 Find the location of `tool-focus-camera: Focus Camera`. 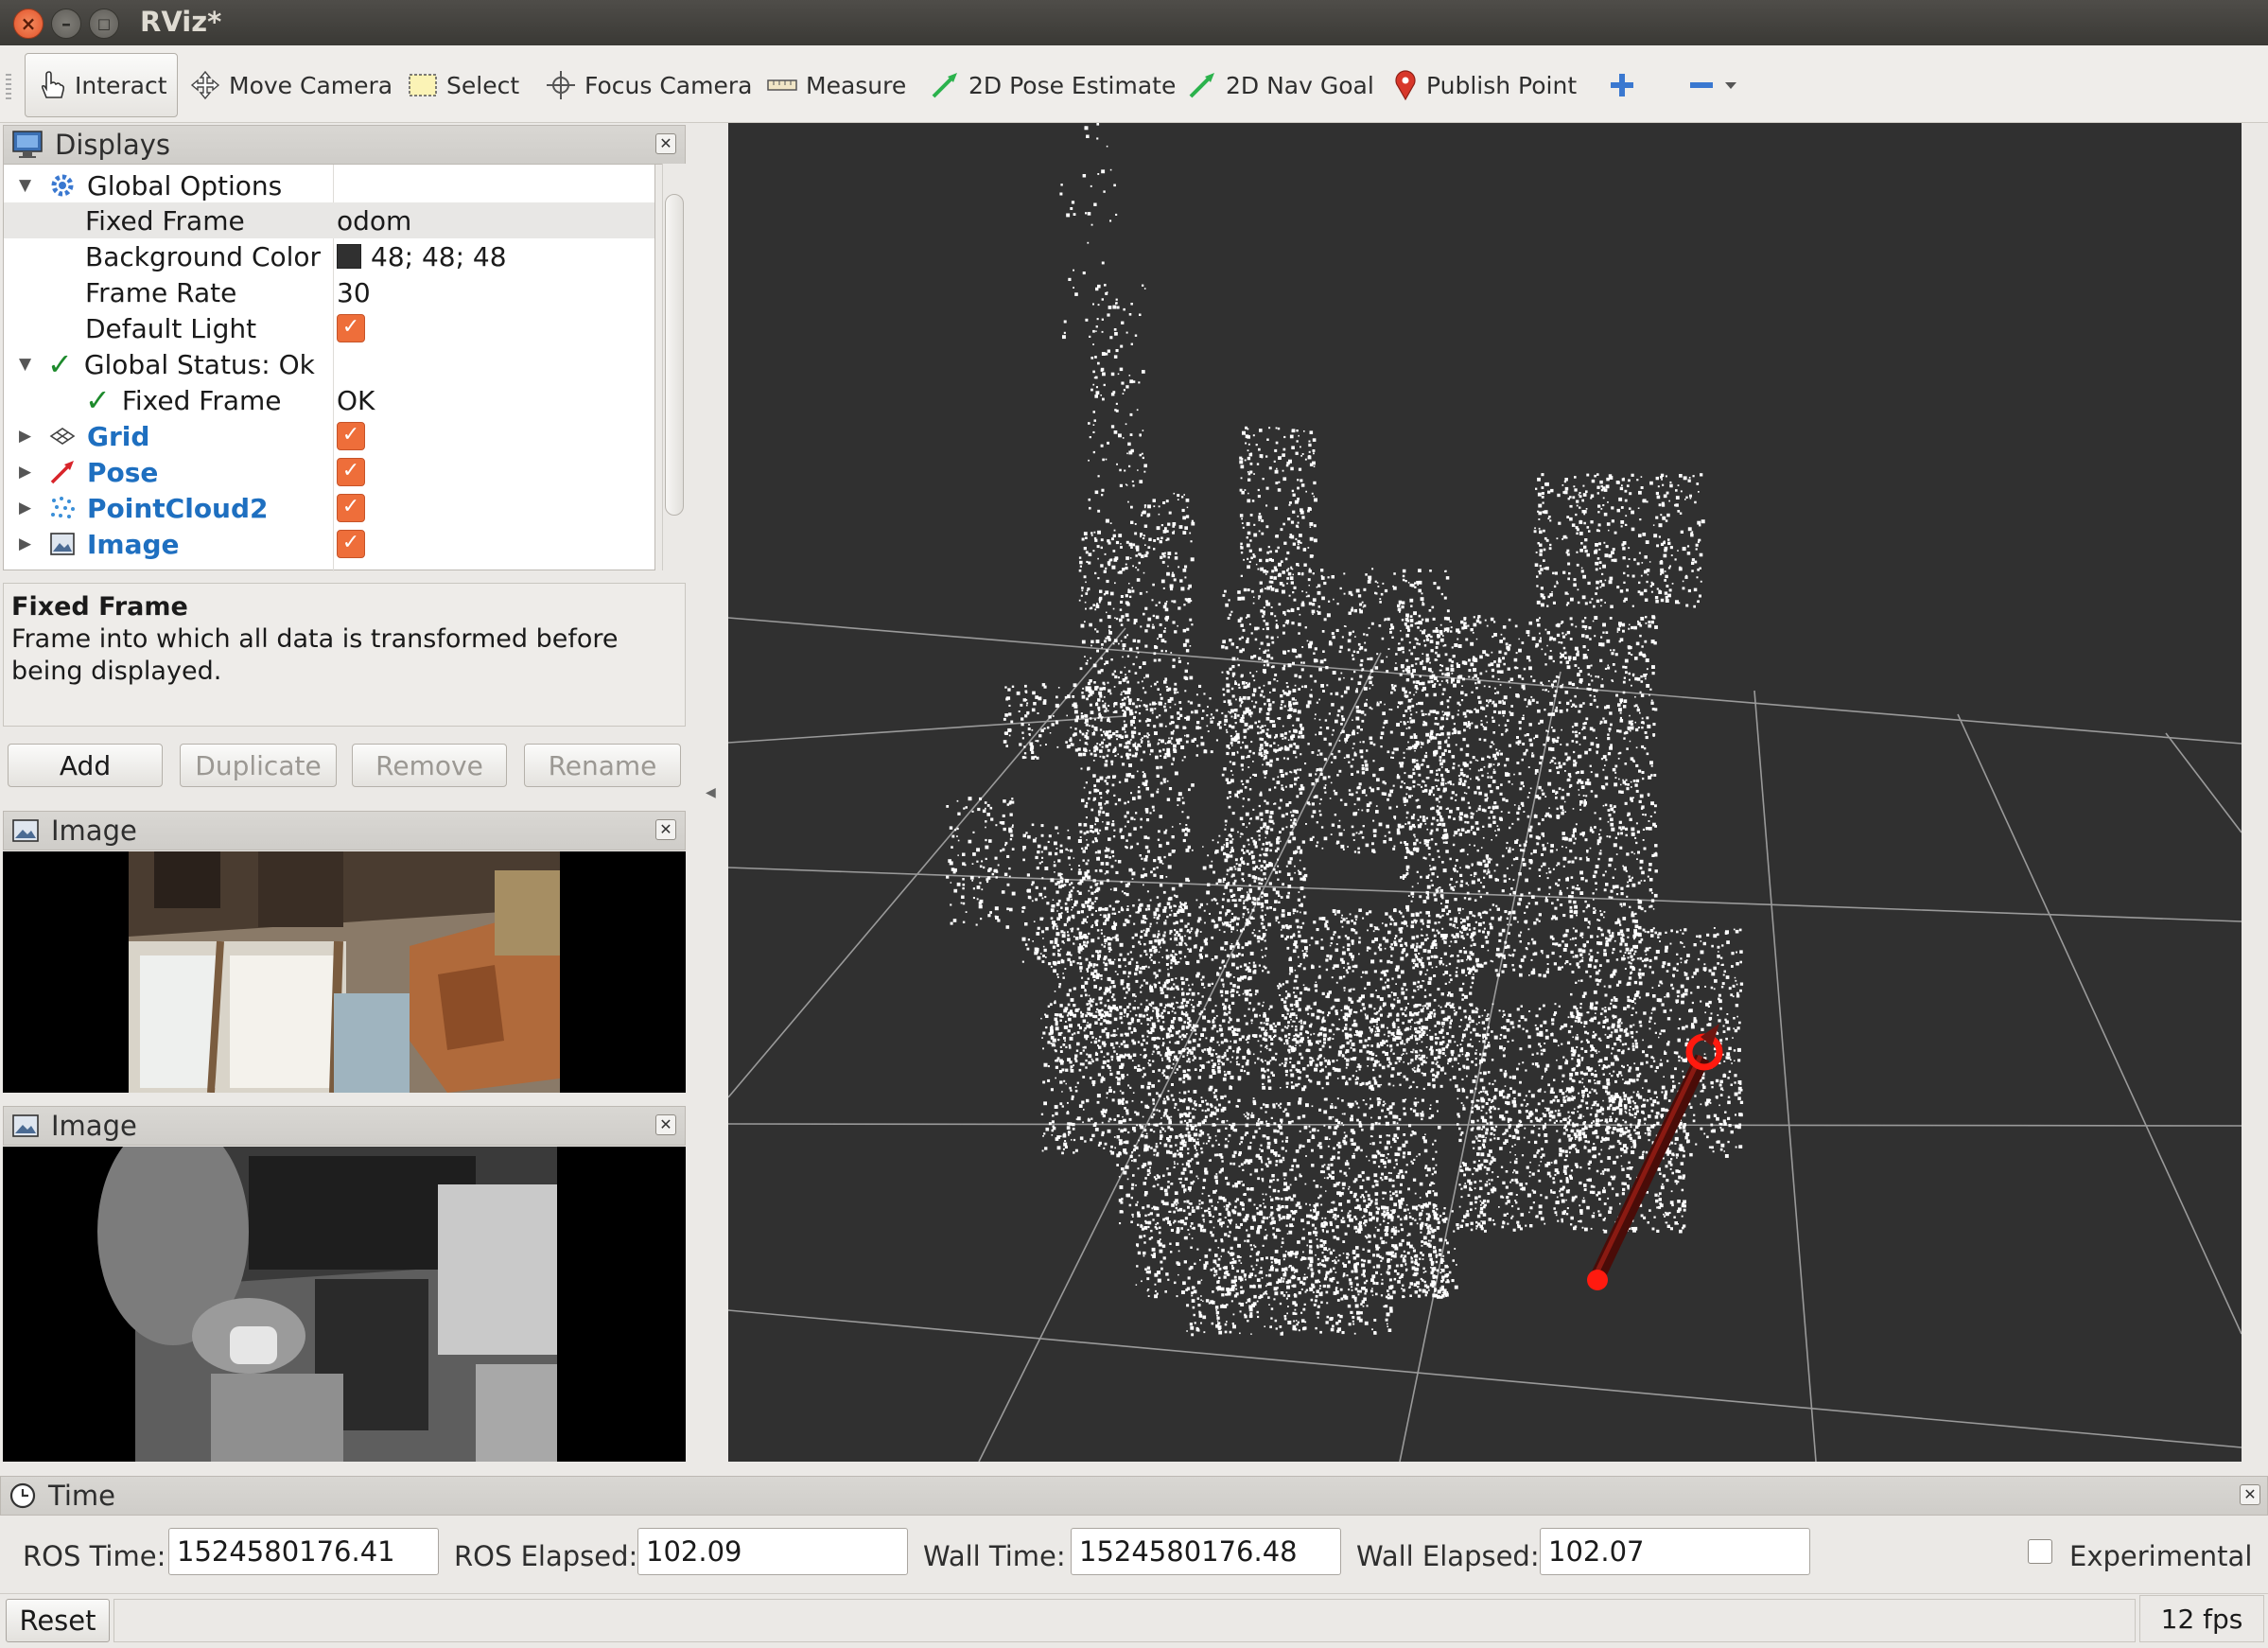

tool-focus-camera: Focus Camera is located at coordinates (648, 85).